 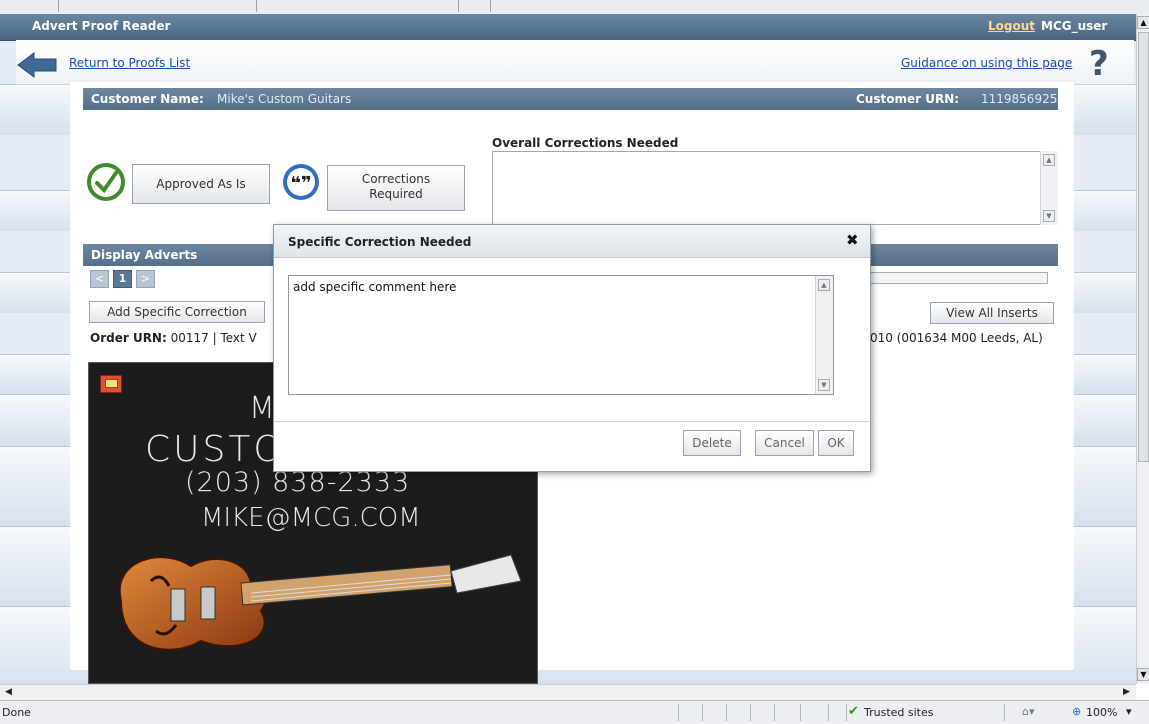 I want to click on order-info: Order URN: 00117 | Text V, so click(x=173, y=338).